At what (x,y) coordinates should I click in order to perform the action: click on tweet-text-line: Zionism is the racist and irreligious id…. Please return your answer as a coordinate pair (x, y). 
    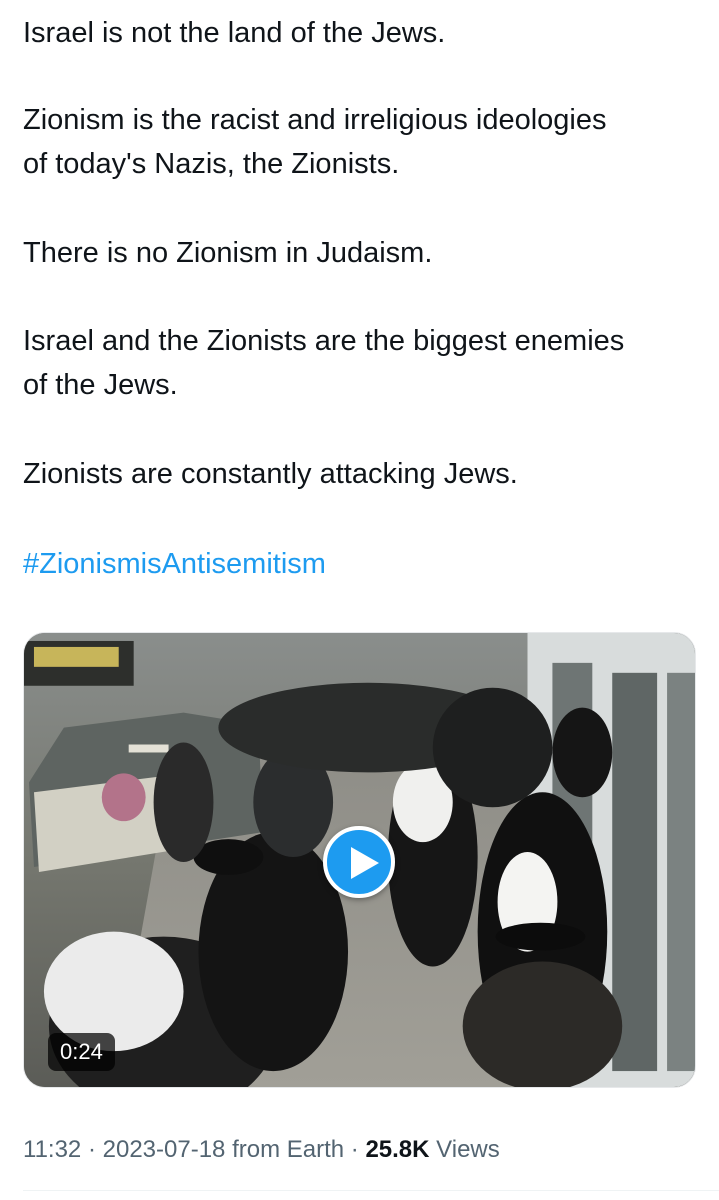
    Looking at the image, I should click on (315, 120).